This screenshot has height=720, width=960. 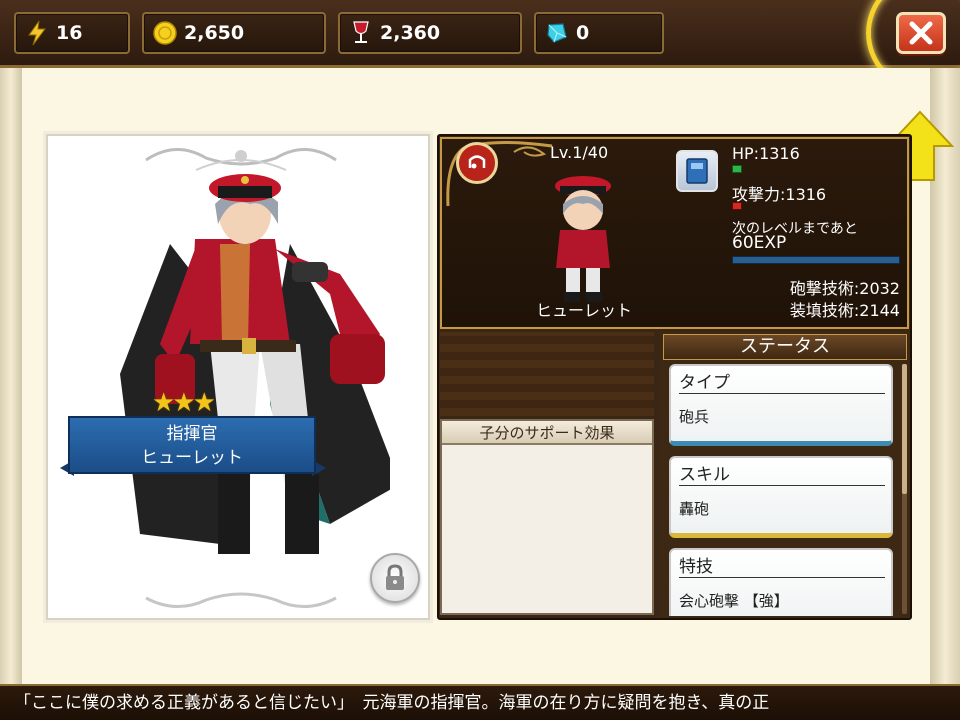 What do you see at coordinates (779, 194) in the screenshot?
I see `attack-stat: 攻撃力:1316` at bounding box center [779, 194].